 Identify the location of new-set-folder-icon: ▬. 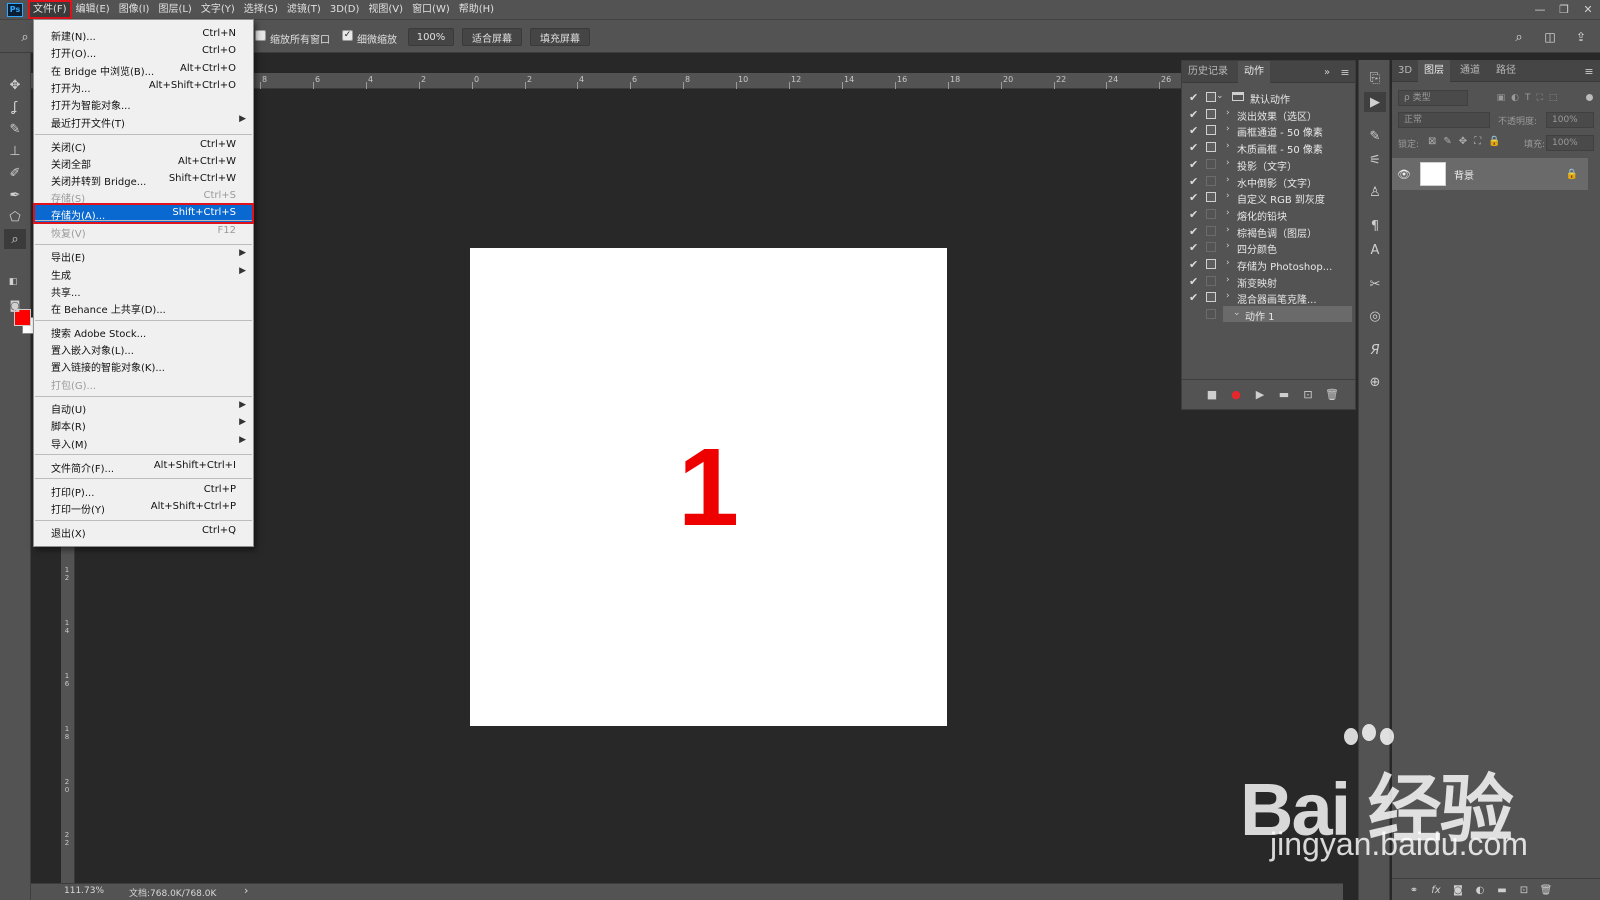
(1284, 394).